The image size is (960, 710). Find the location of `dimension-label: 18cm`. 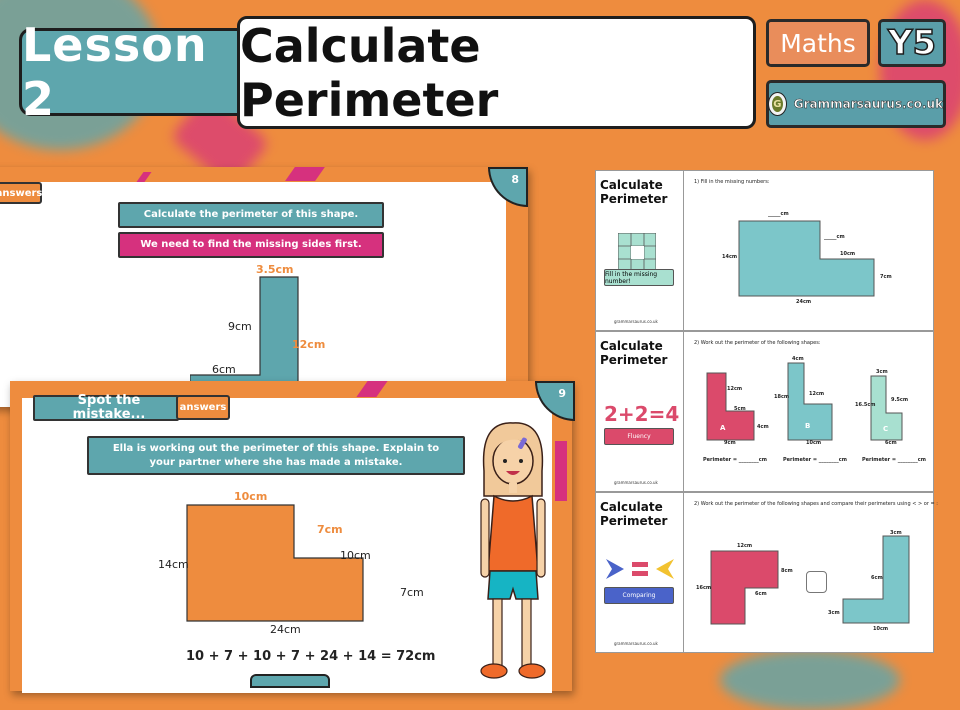

dimension-label: 18cm is located at coordinates (782, 397).